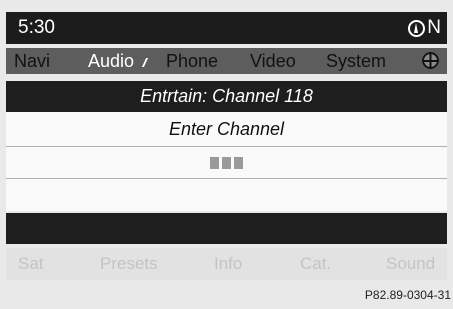 Image resolution: width=453 pixels, height=309 pixels. I want to click on main-menu: Navi Audio Phone Video System, so click(226, 61).